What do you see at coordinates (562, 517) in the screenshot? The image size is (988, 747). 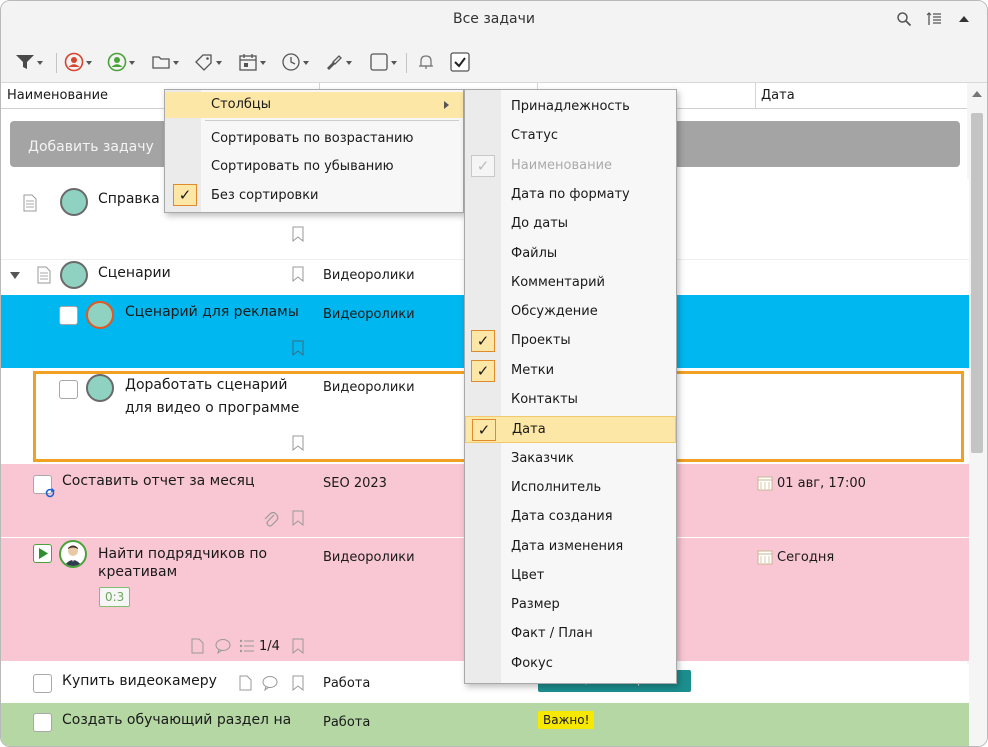 I see `column-option-label: Дата создания` at bounding box center [562, 517].